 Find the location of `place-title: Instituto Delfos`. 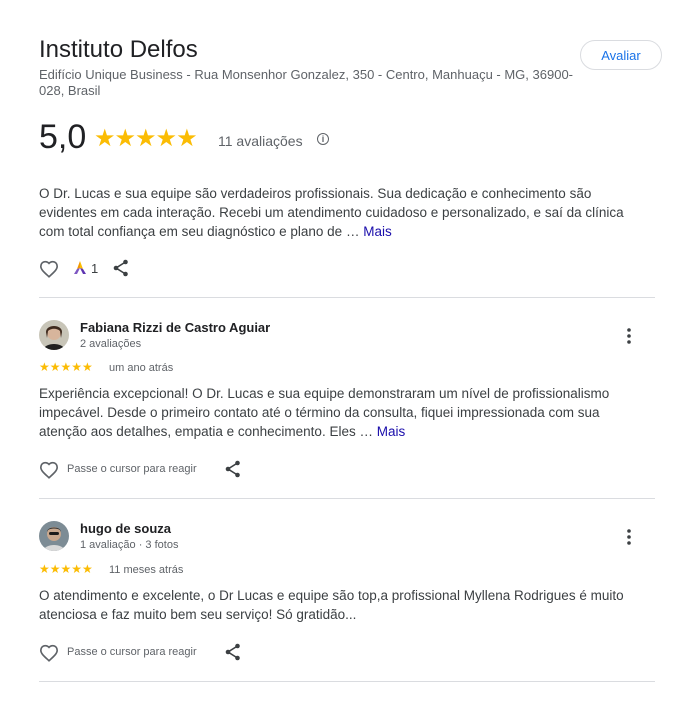

place-title: Instituto Delfos is located at coordinates (118, 49).